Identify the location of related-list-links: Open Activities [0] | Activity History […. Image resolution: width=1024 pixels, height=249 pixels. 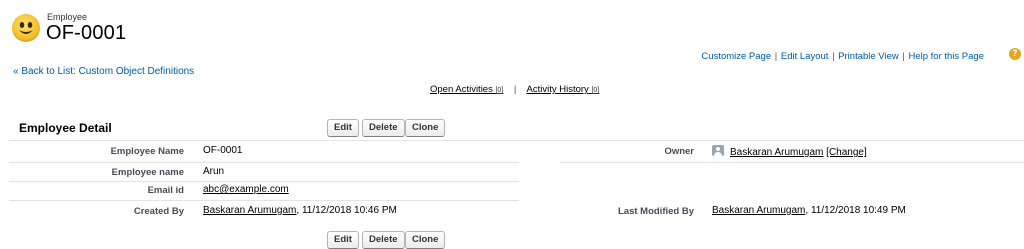
(514, 89).